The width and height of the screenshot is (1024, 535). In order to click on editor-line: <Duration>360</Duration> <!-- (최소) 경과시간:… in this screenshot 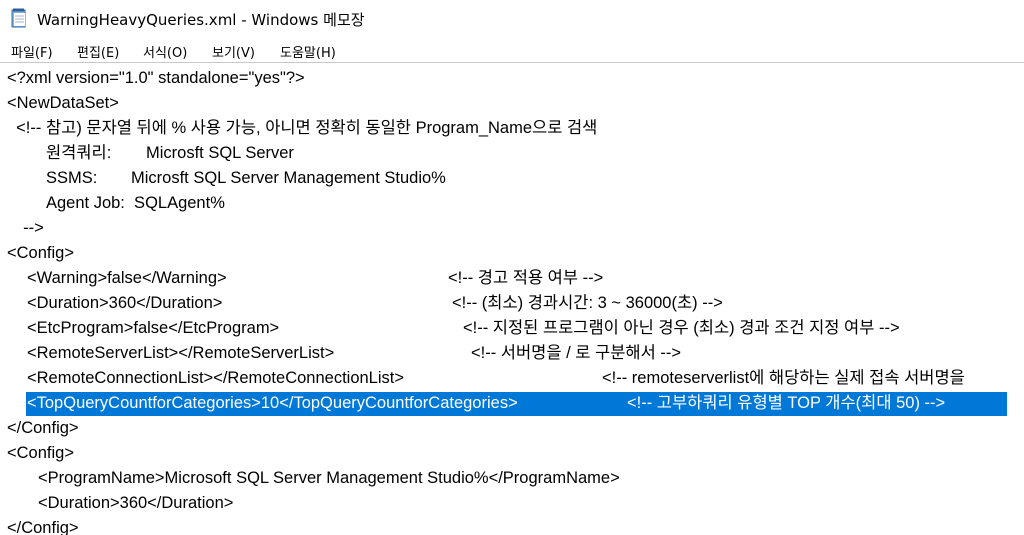, I will do `click(361, 303)`.